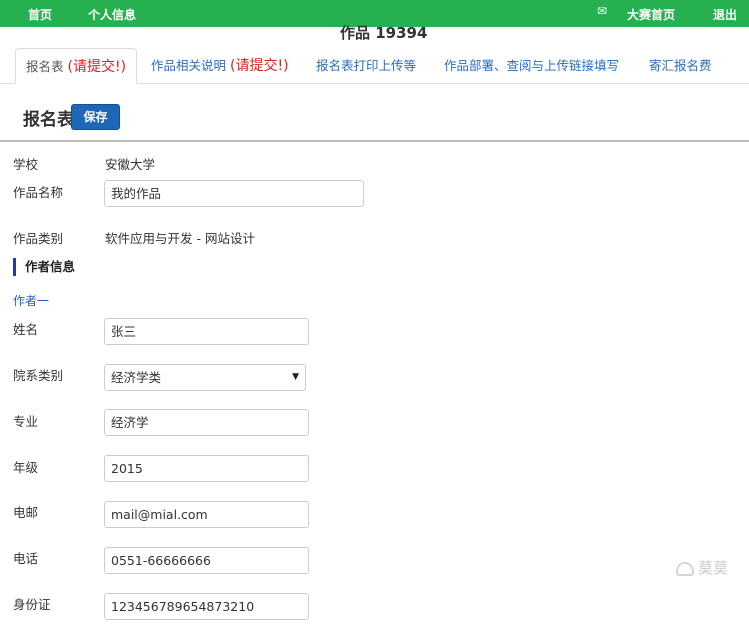  What do you see at coordinates (206, 468) in the screenshot?
I see `grade-input: 2015` at bounding box center [206, 468].